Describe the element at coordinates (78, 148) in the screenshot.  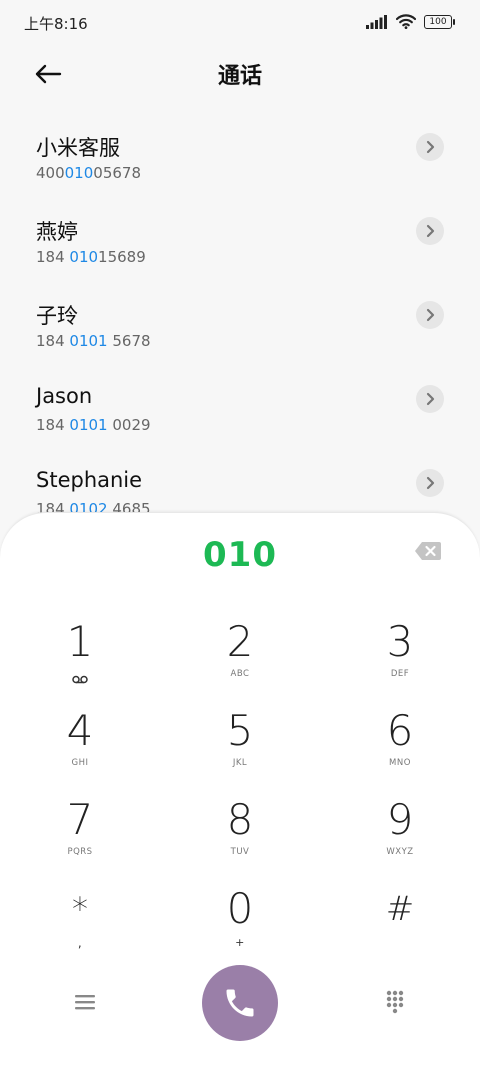
I see `contact-name: 小米客服` at that location.